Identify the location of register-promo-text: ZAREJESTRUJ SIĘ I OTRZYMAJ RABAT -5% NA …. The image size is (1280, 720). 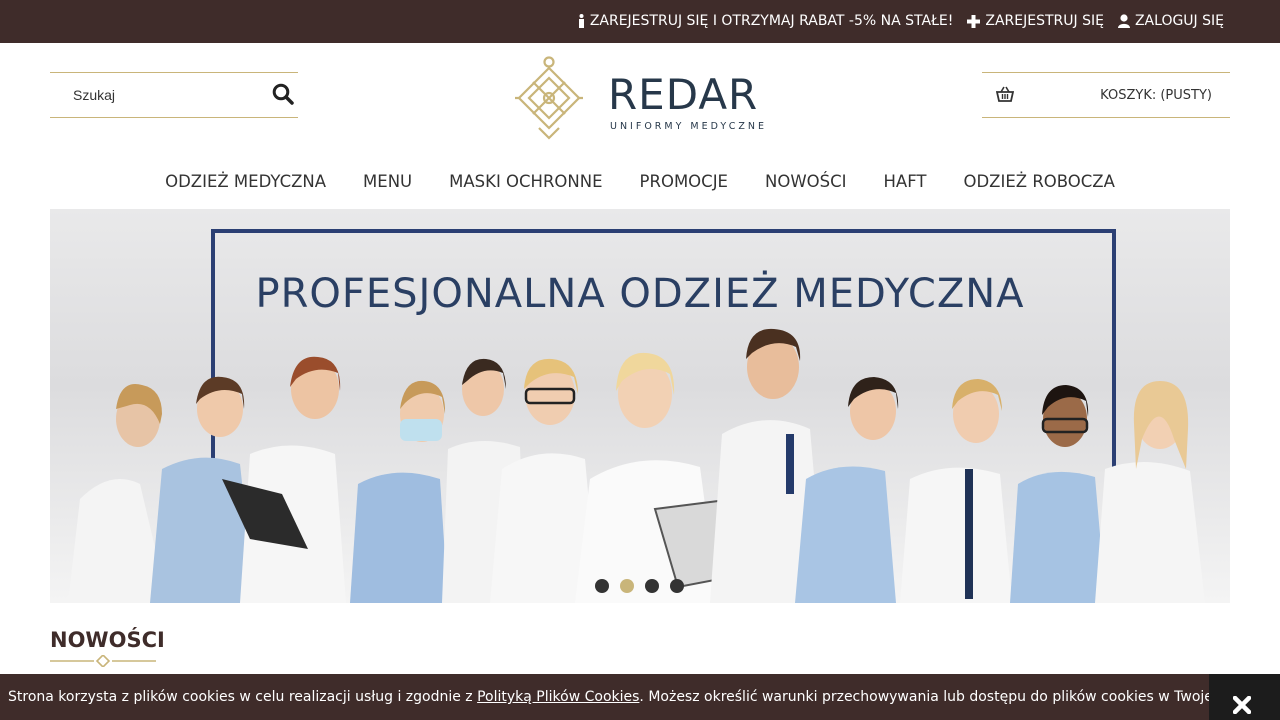
(771, 21).